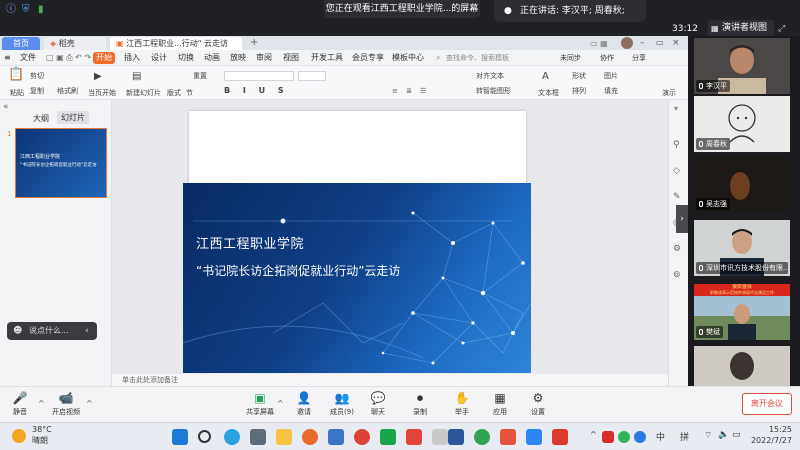 Image resolution: width=800 pixels, height=450 pixels. Describe the element at coordinates (254, 43) in the screenshot. I see `new-tab-button: +` at that location.